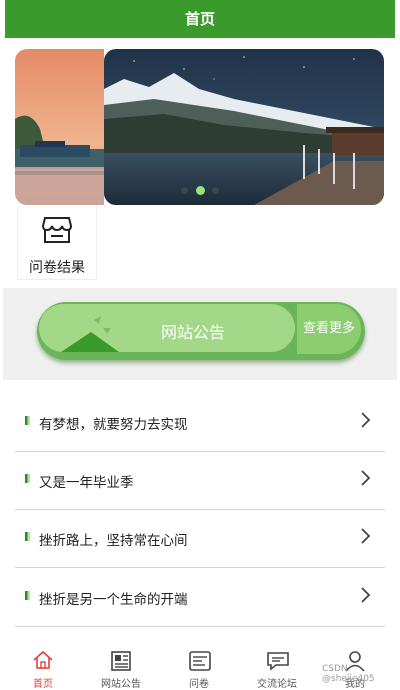  Describe the element at coordinates (90, 334) in the screenshot. I see `hill-decoration-icon` at that location.